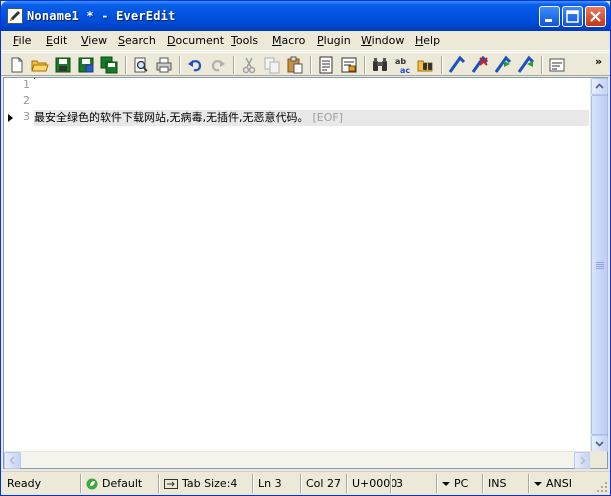  What do you see at coordinates (249, 65) in the screenshot?
I see `cut-icon` at bounding box center [249, 65].